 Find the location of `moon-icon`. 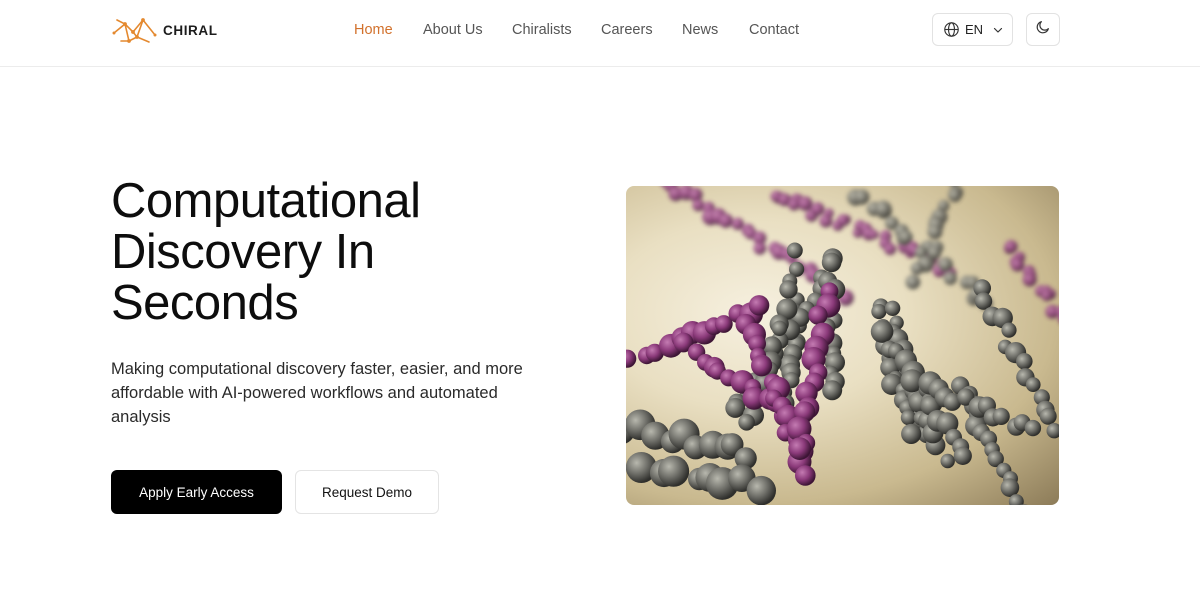

moon-icon is located at coordinates (1043, 29).